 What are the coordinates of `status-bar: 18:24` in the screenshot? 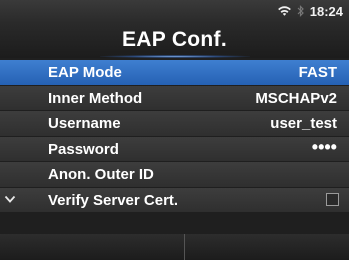 It's located at (310, 11).